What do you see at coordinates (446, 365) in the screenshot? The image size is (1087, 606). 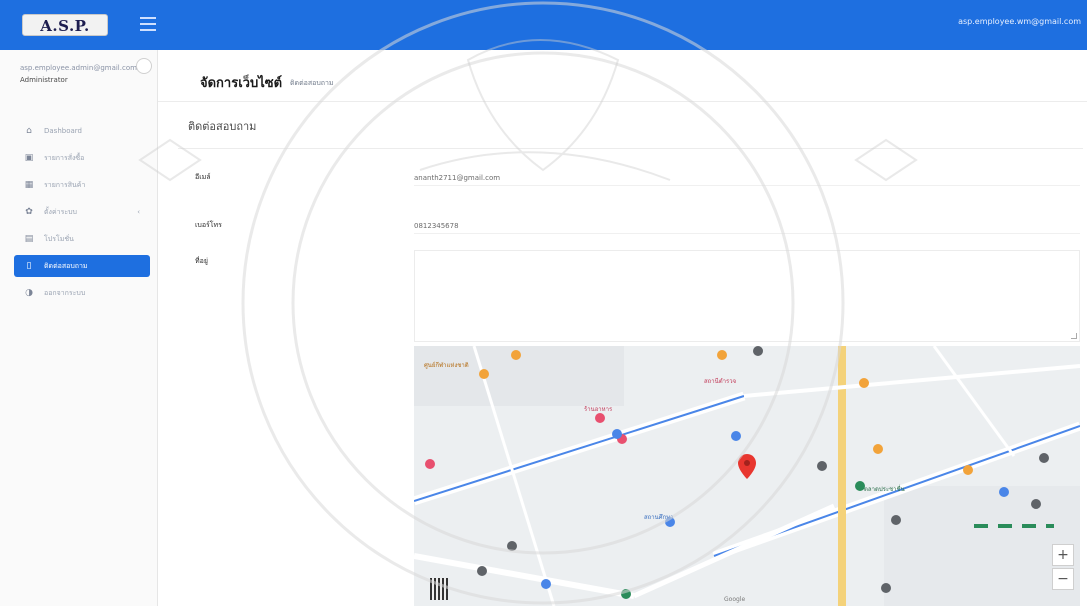 I see `map-label: ศูนย์กีฬาแห่งชาติ` at bounding box center [446, 365].